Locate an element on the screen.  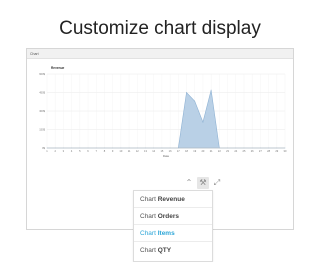
x-tick-label: 4 is located at coordinates (72, 151).